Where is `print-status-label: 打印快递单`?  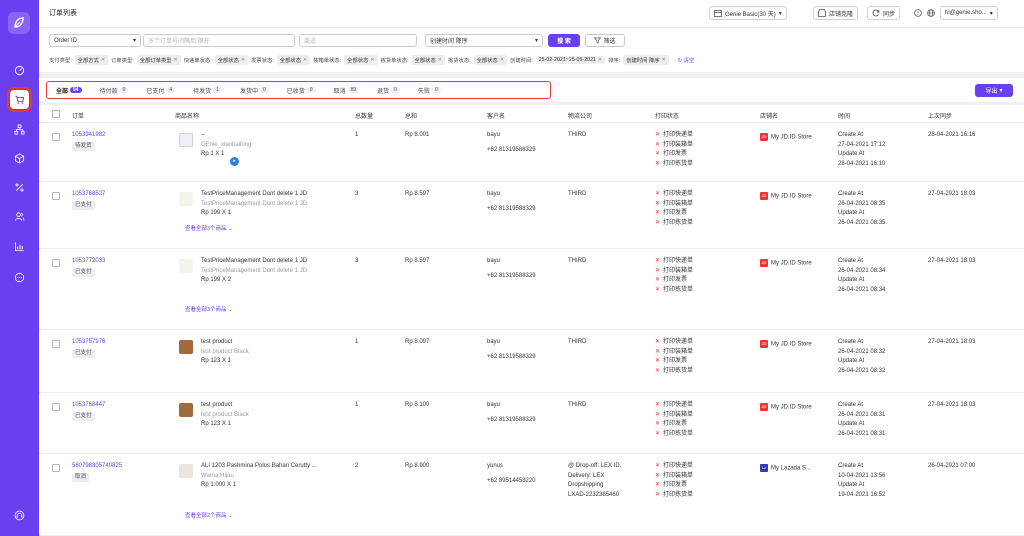 print-status-label: 打印快递单 is located at coordinates (678, 405).